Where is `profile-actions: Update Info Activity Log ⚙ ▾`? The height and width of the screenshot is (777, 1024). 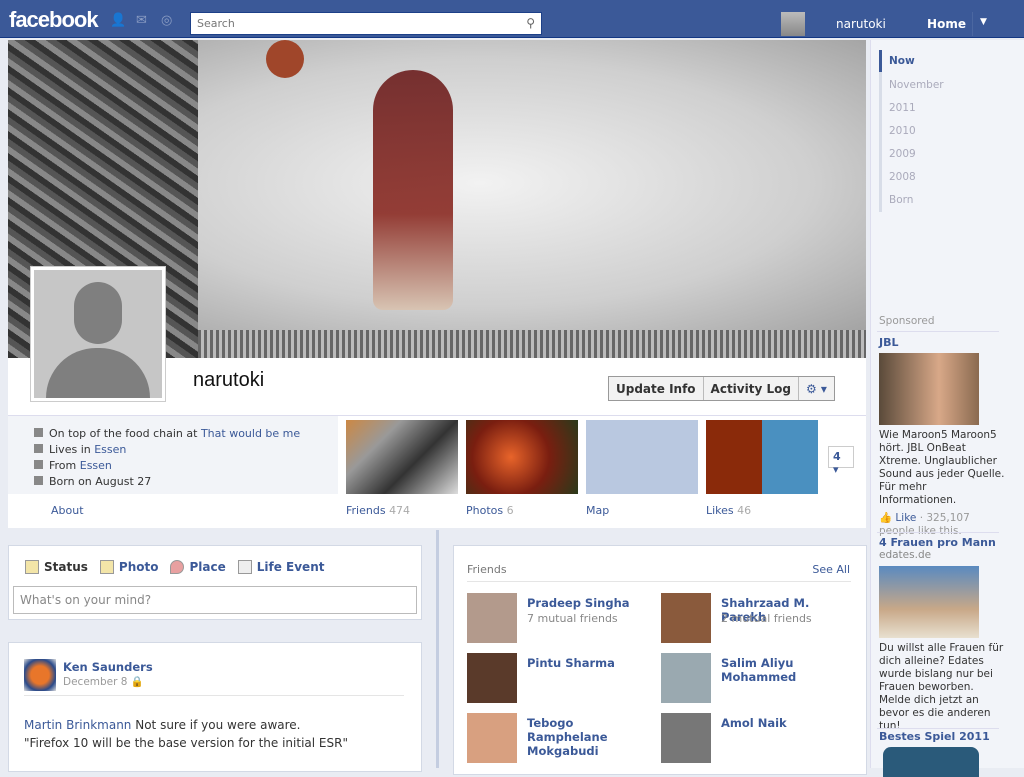
profile-actions: Update Info Activity Log ⚙ ▾ is located at coordinates (721, 388).